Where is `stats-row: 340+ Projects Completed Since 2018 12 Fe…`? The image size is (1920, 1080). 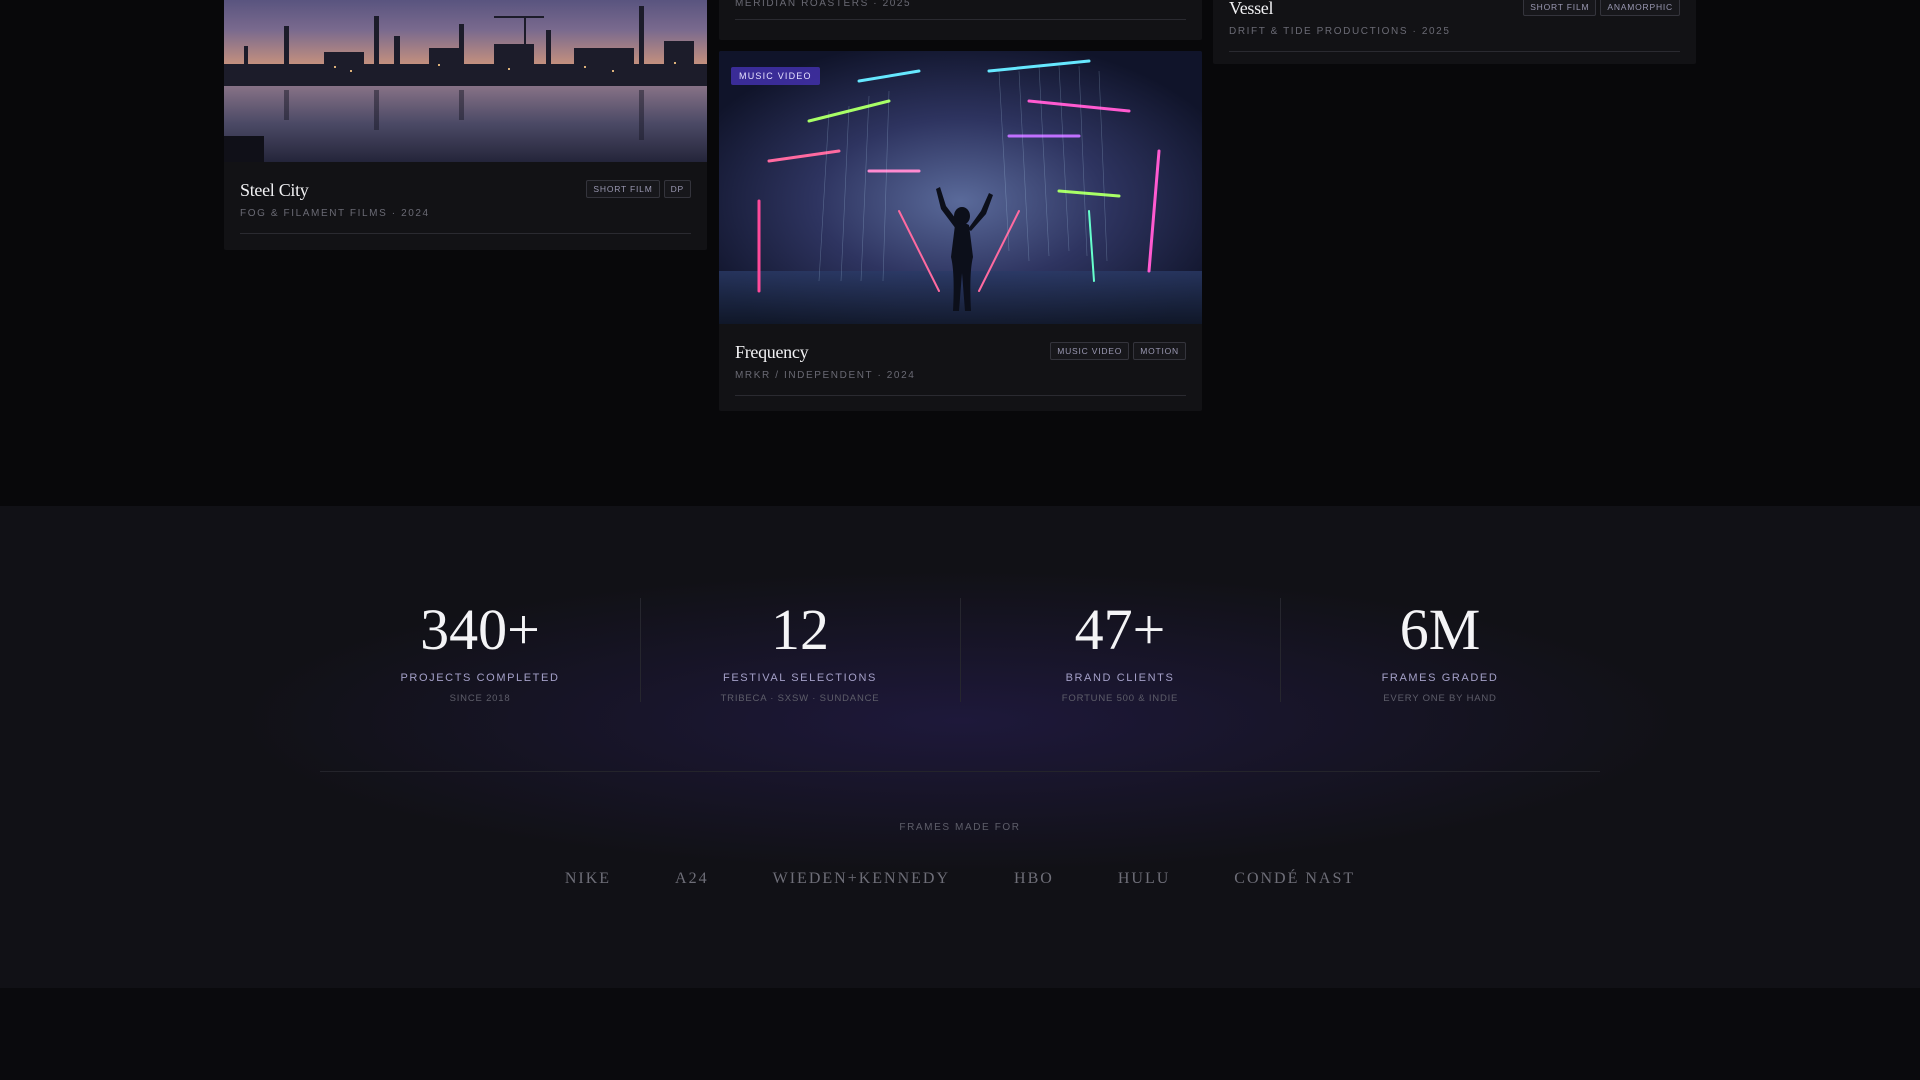 stats-row: 340+ Projects Completed Since 2018 12 Fe… is located at coordinates (960, 653).